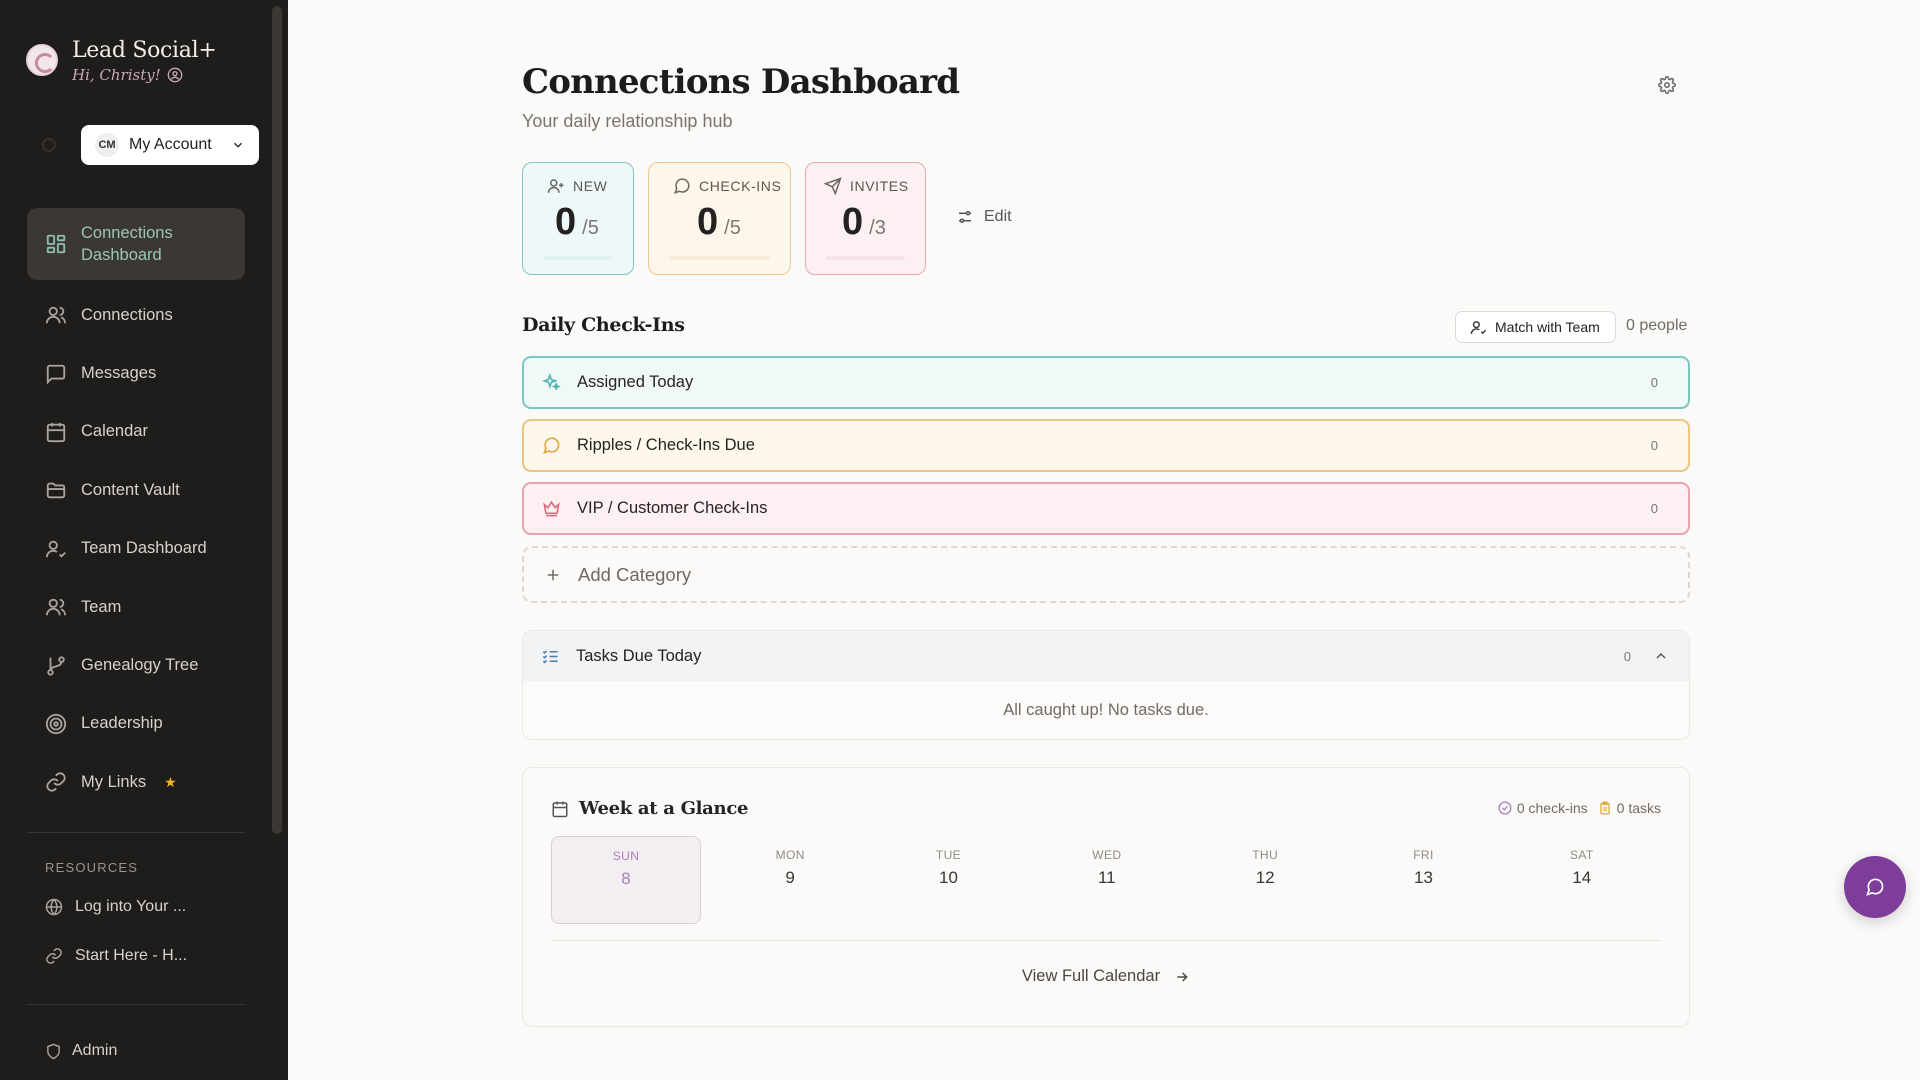 This screenshot has width=1920, height=1080. Describe the element at coordinates (555, 186) in the screenshot. I see `user-plus-icon` at that location.